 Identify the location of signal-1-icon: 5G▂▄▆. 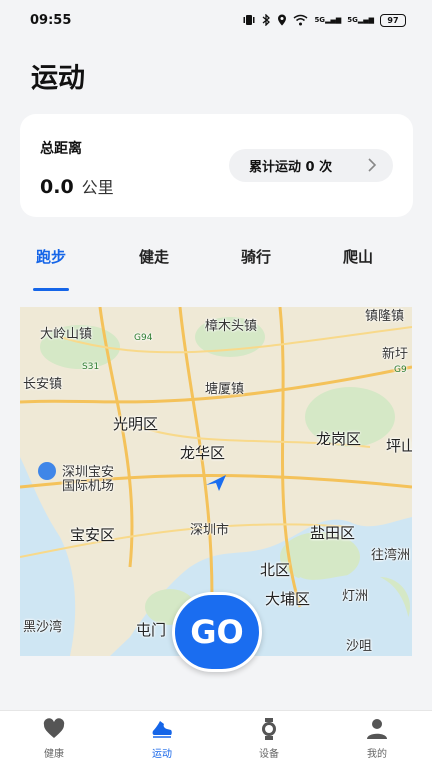
(328, 20).